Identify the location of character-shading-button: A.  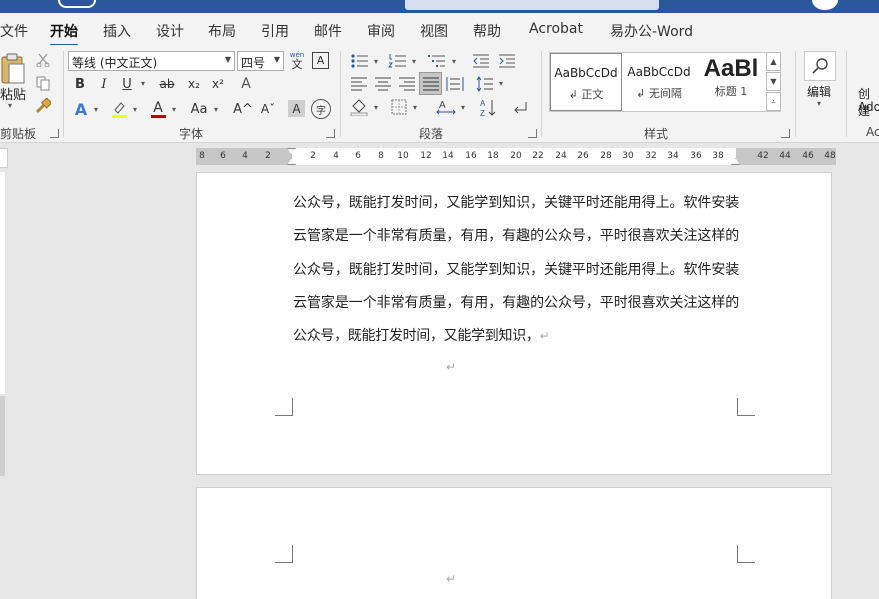
(296, 108).